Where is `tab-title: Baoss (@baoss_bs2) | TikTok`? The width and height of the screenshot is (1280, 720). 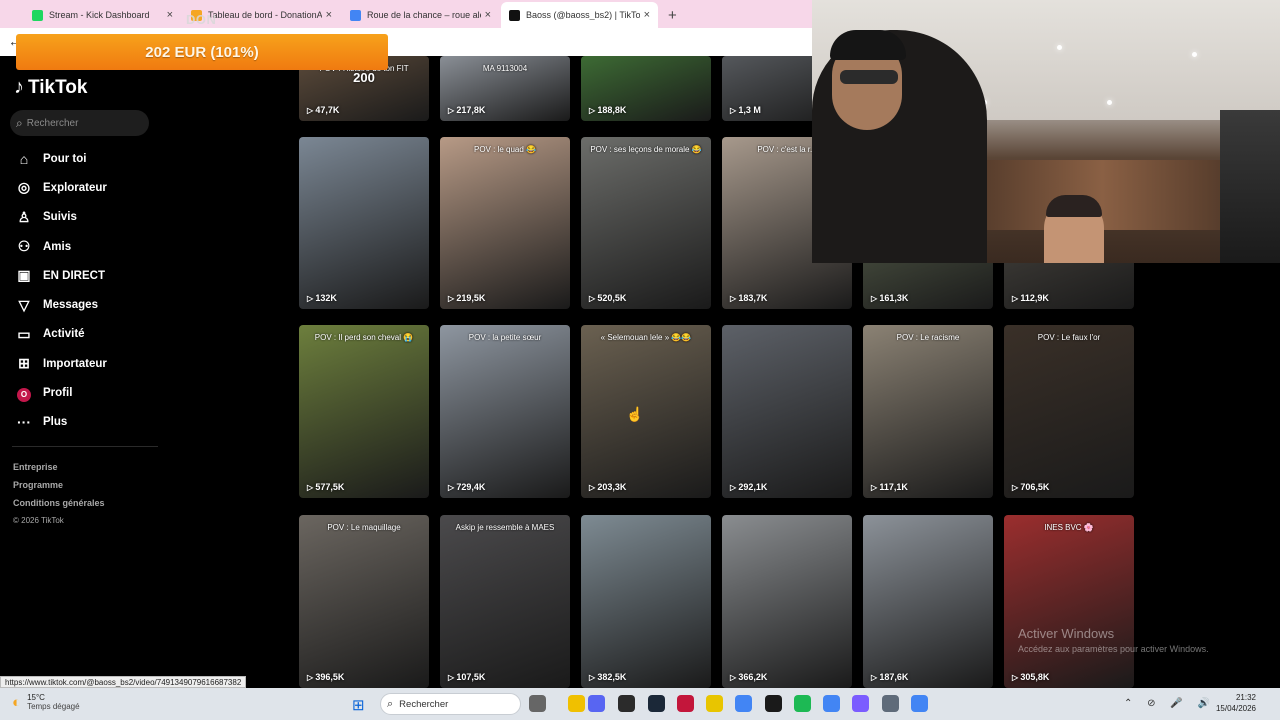
tab-title: Baoss (@baoss_bs2) | TikTok is located at coordinates (583, 15).